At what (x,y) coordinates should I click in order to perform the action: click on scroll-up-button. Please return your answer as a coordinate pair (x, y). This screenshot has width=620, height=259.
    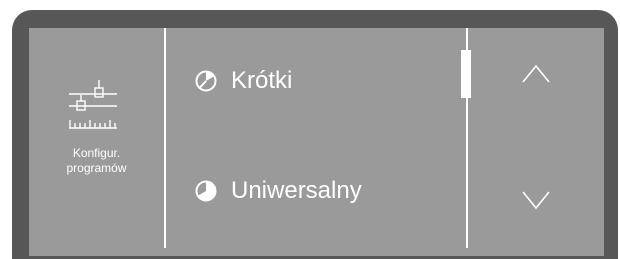
    Looking at the image, I should click on (536, 76).